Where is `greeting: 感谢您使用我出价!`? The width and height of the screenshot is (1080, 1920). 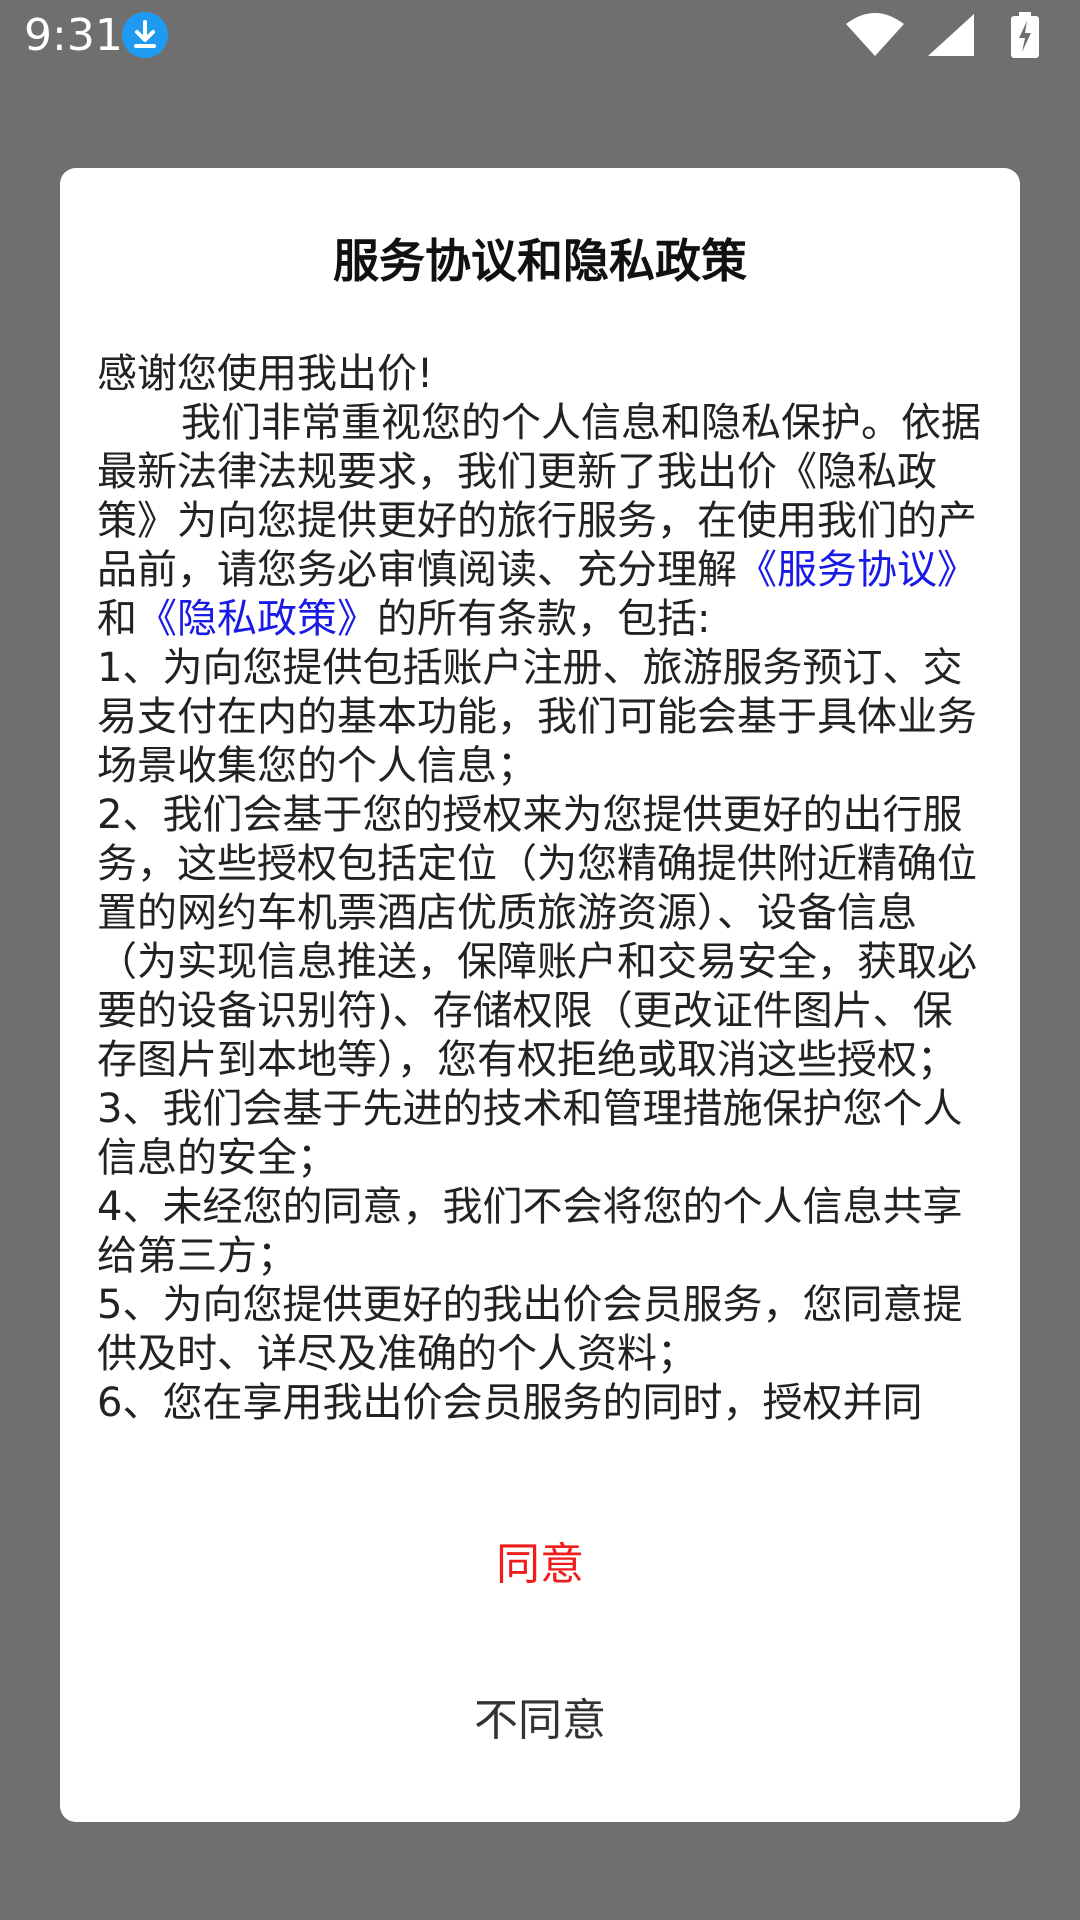
greeting: 感谢您使用我出价! is located at coordinates (265, 374).